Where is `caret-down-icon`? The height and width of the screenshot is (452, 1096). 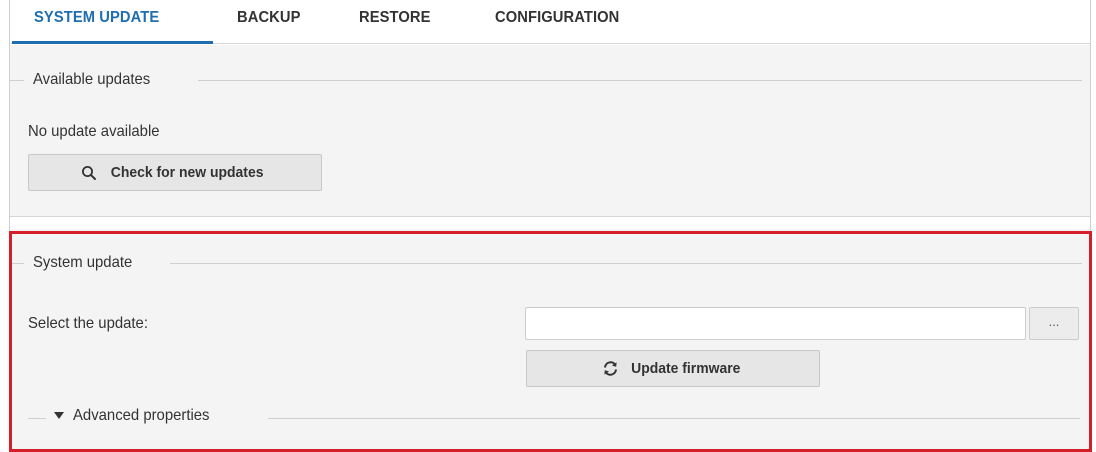 caret-down-icon is located at coordinates (59, 416).